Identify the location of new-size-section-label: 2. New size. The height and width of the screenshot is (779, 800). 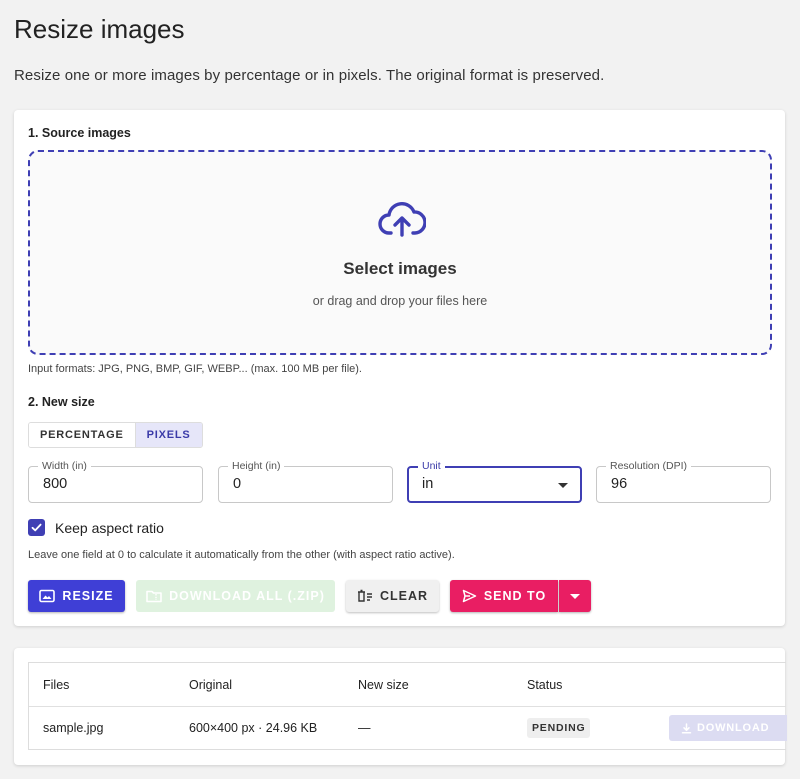
(61, 402).